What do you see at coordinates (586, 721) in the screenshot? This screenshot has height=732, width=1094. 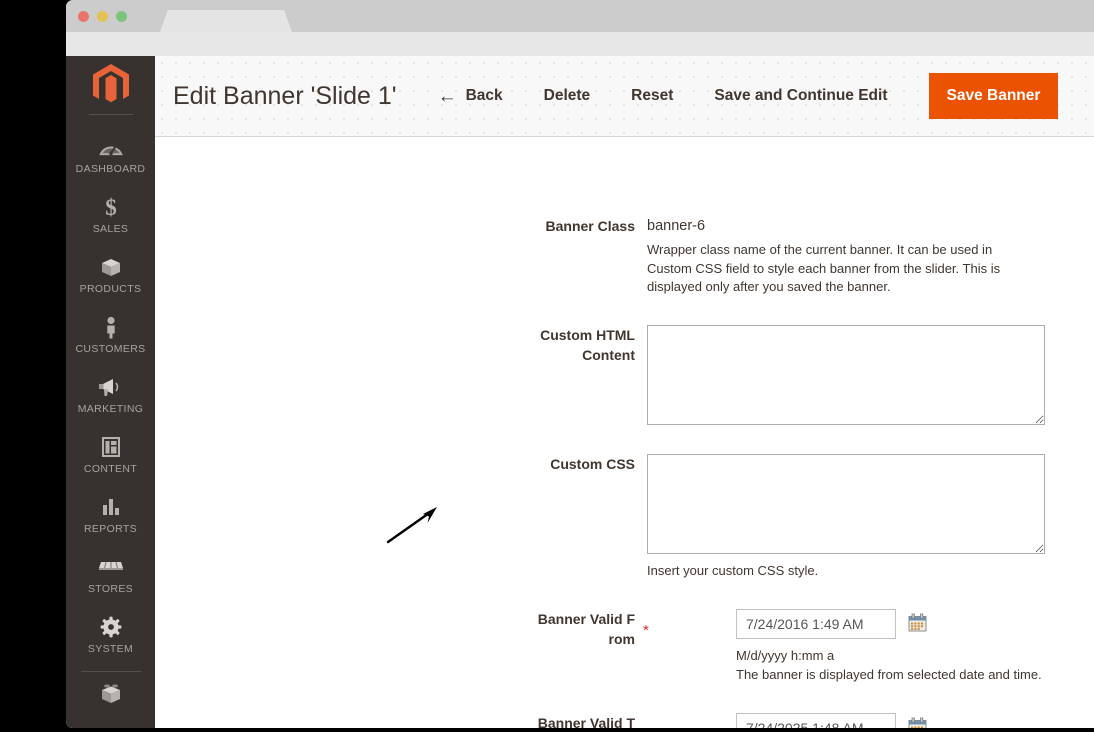 I see `banner-valid-to-label-line1: Banner Valid T` at bounding box center [586, 721].